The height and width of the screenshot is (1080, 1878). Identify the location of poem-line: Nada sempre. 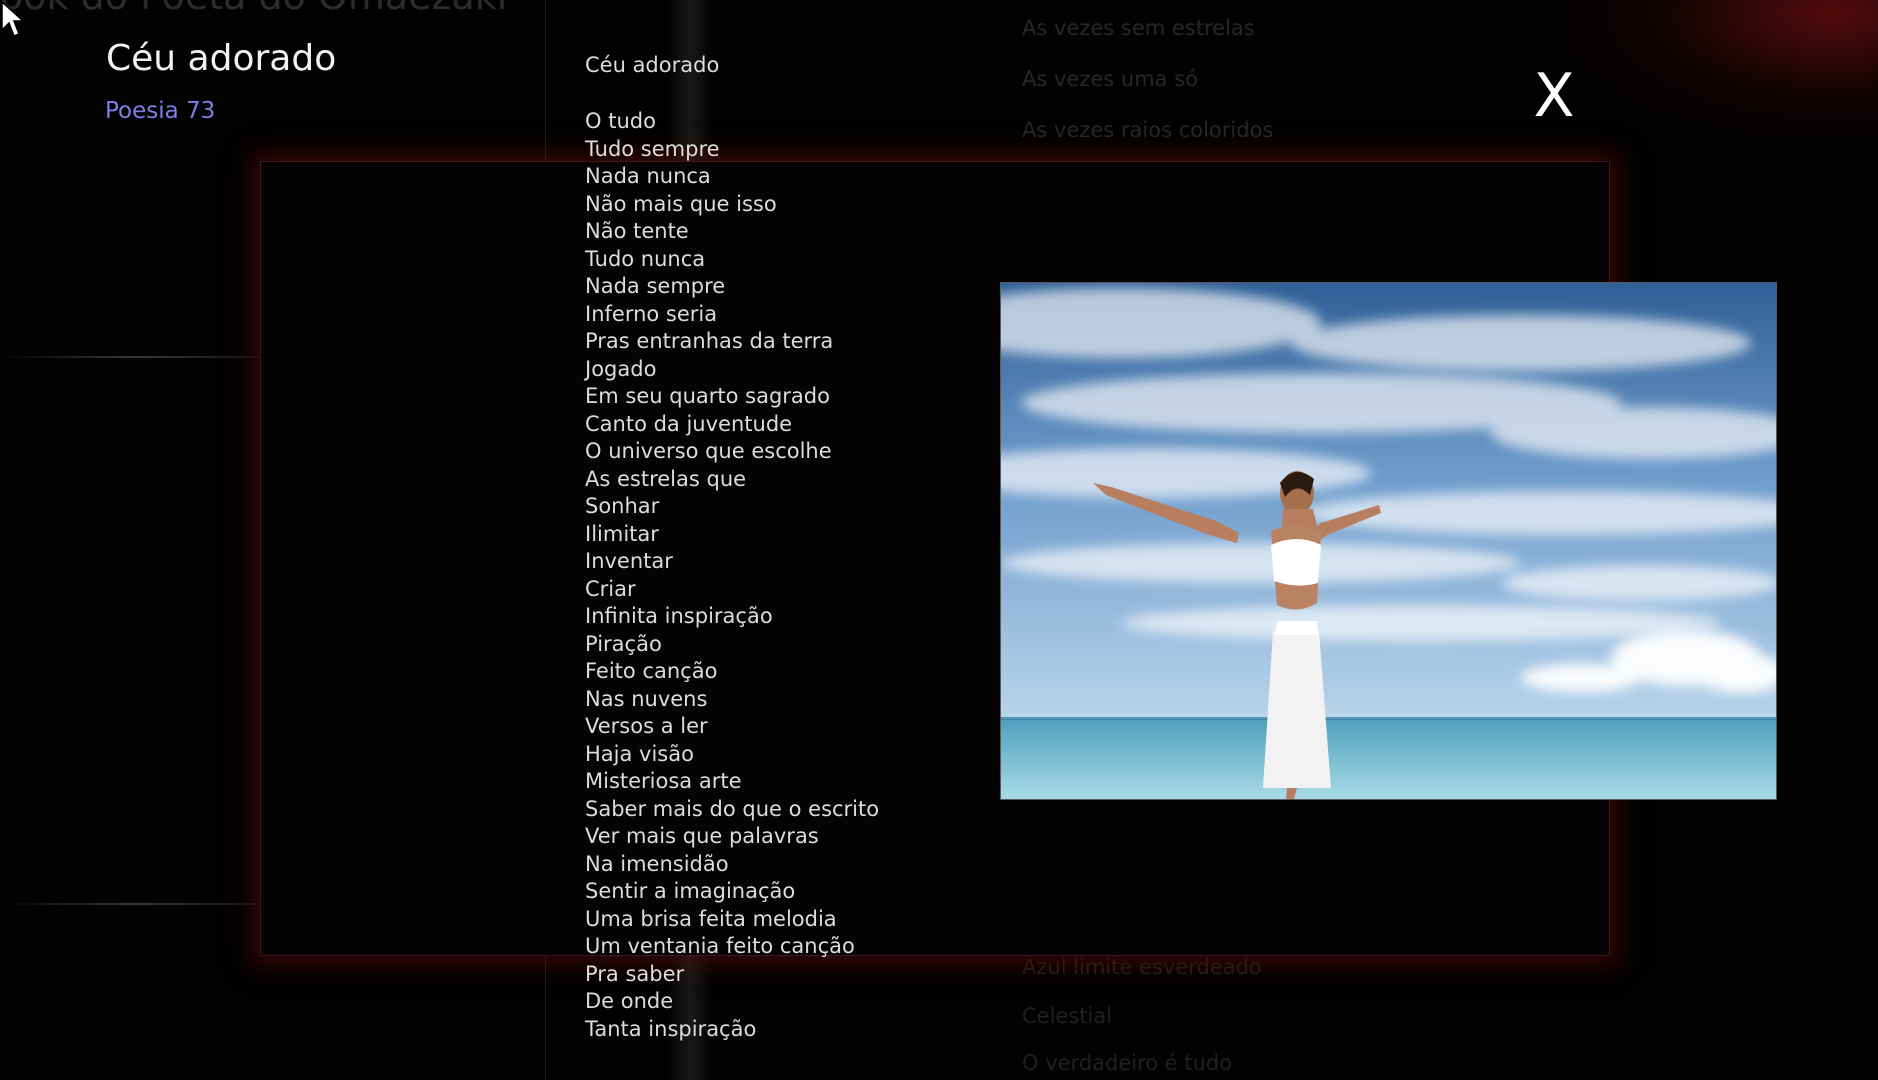
(655, 286).